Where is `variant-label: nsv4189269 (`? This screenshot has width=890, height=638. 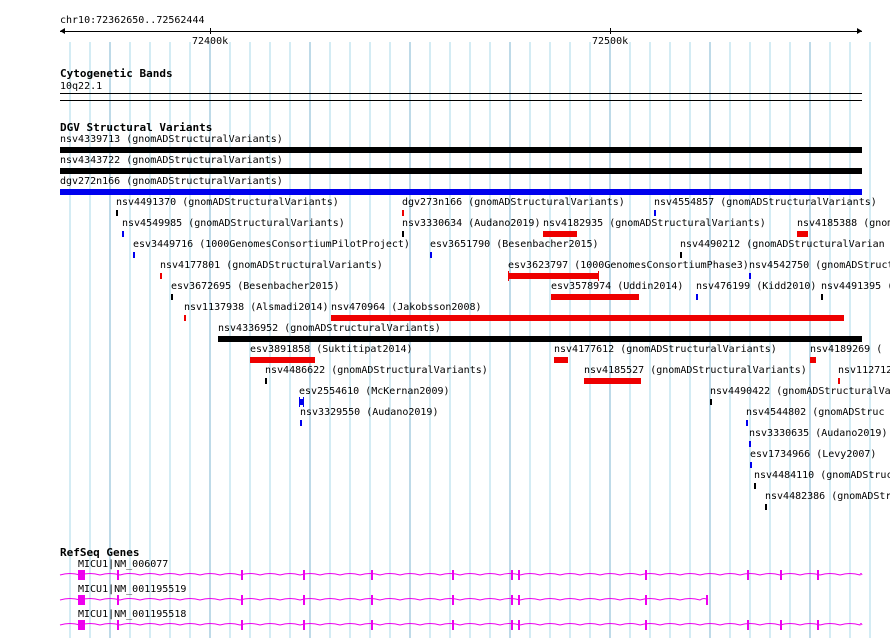 variant-label: nsv4189269 ( is located at coordinates (846, 349).